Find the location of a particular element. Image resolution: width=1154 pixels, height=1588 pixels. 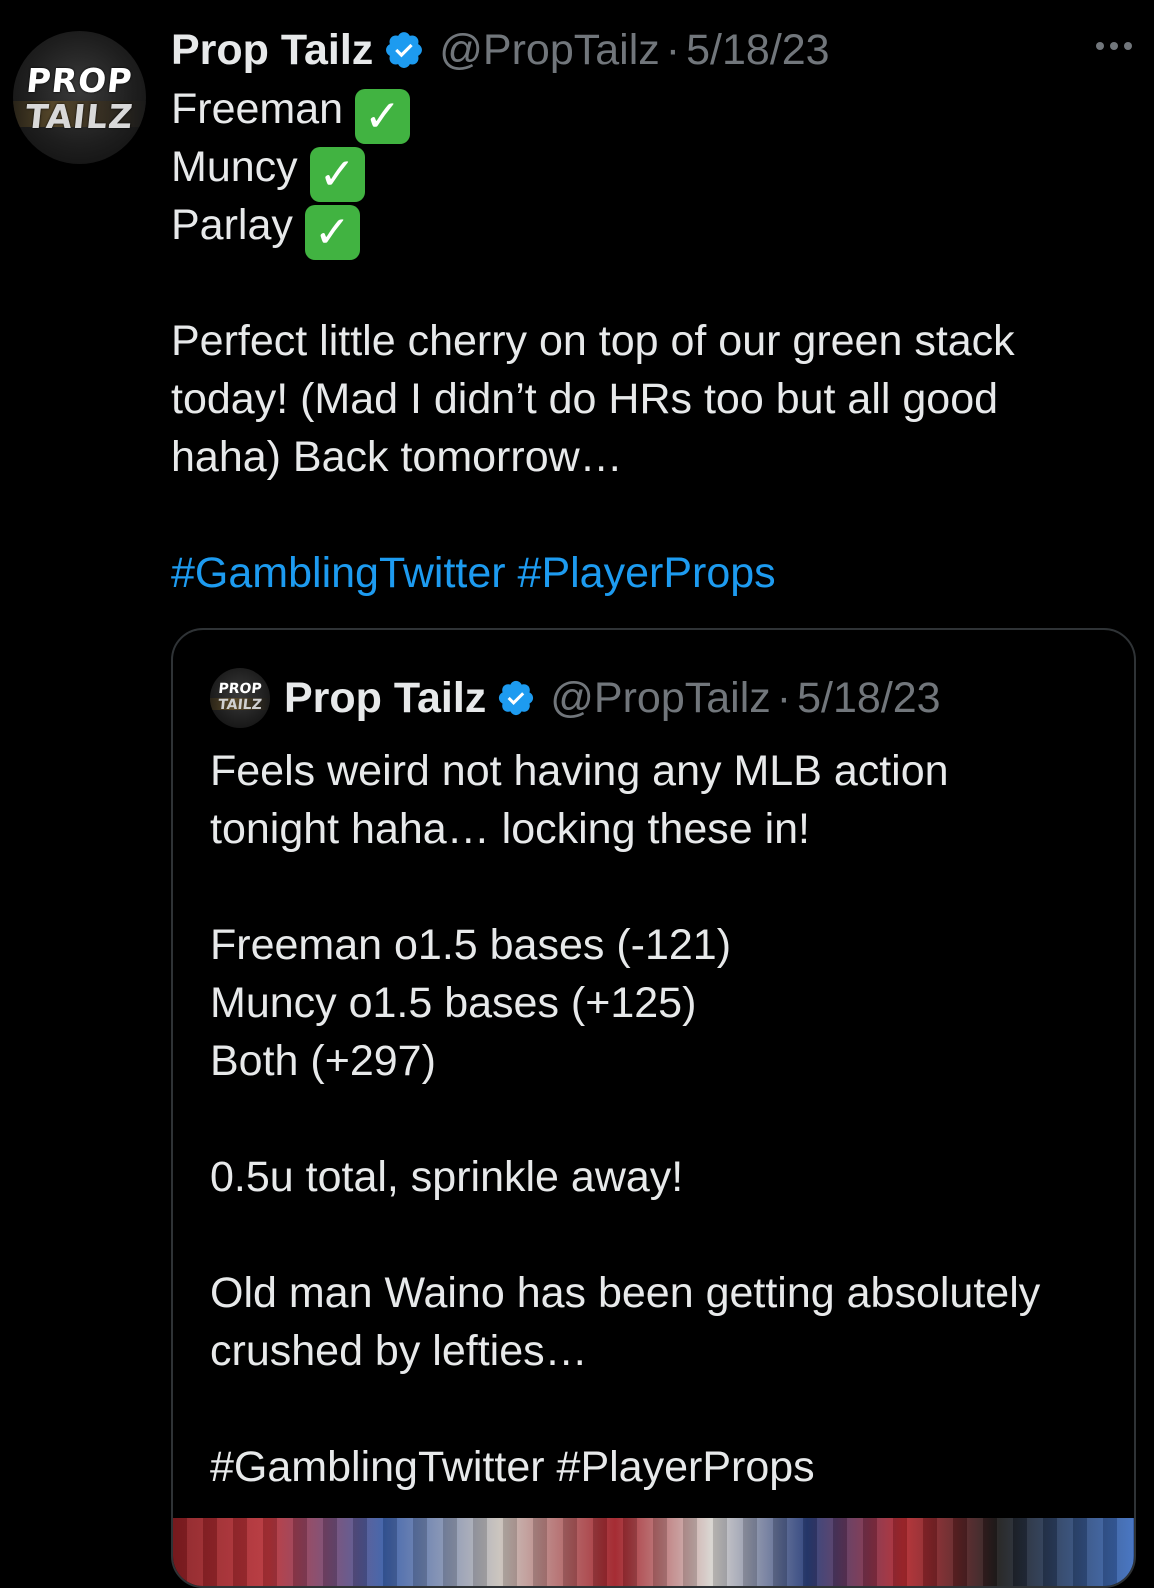

author-handle: @PropTailz is located at coordinates (549, 50).